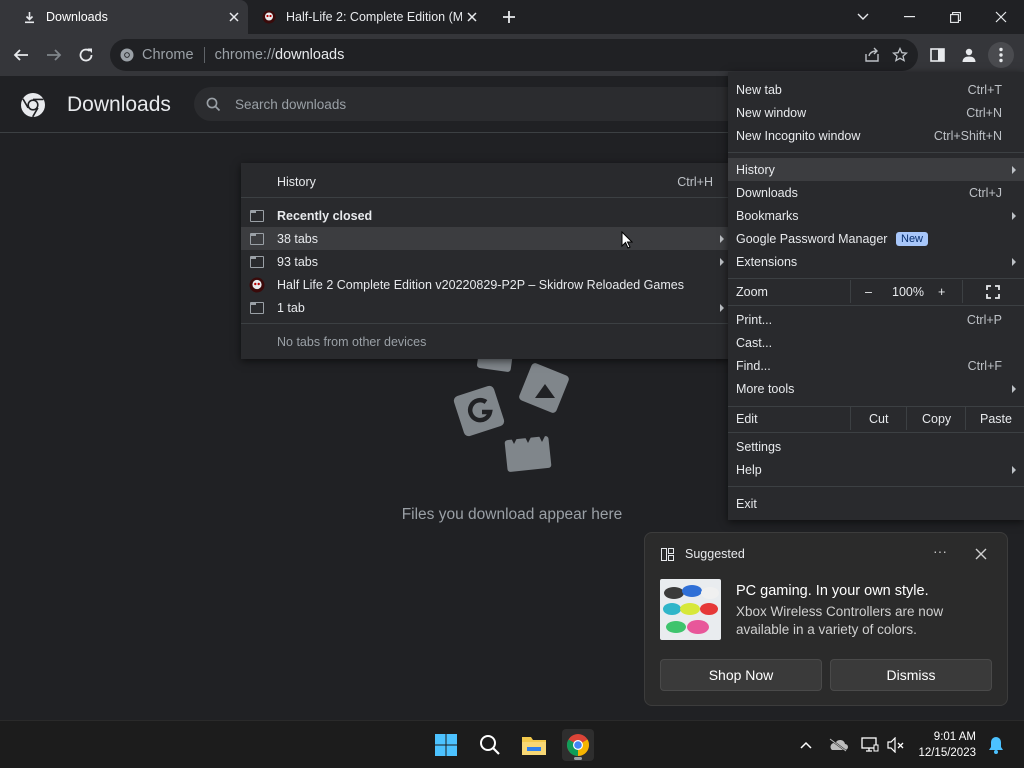  What do you see at coordinates (936, 419) in the screenshot?
I see `copy-button: Copy` at bounding box center [936, 419].